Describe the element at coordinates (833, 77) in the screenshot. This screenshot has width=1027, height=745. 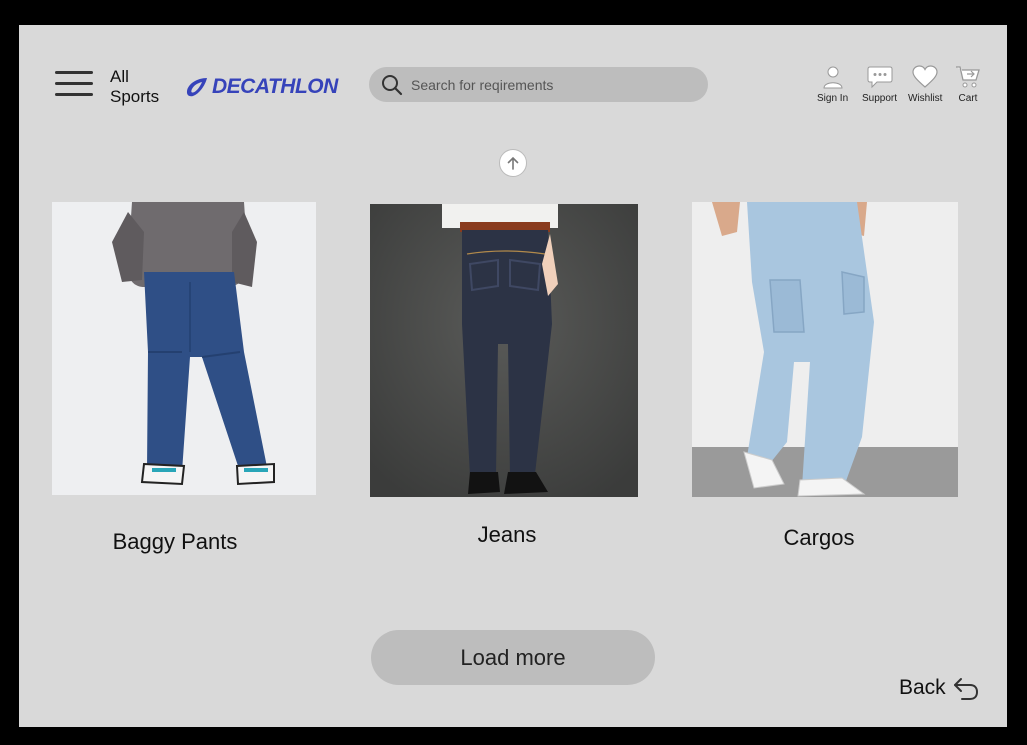
I see `user-icon` at that location.